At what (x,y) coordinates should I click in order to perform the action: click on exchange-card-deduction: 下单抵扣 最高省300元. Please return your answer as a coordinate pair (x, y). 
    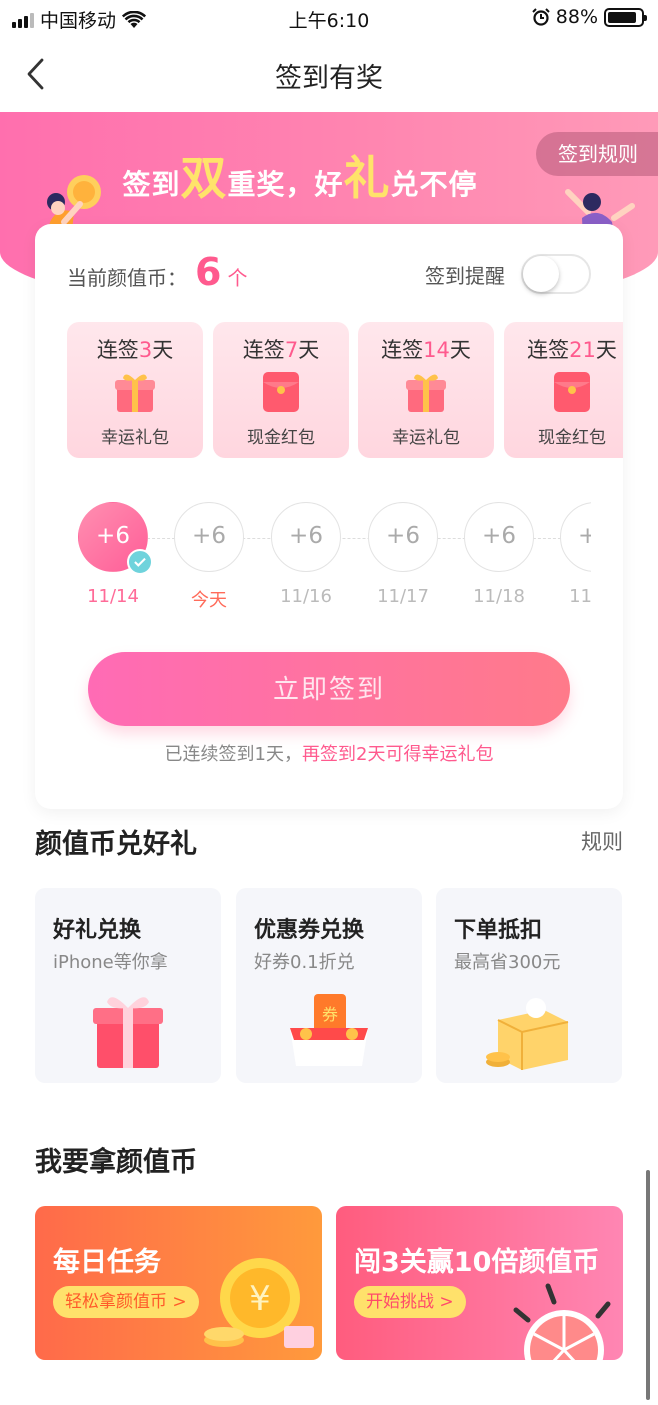
    Looking at the image, I should click on (529, 985).